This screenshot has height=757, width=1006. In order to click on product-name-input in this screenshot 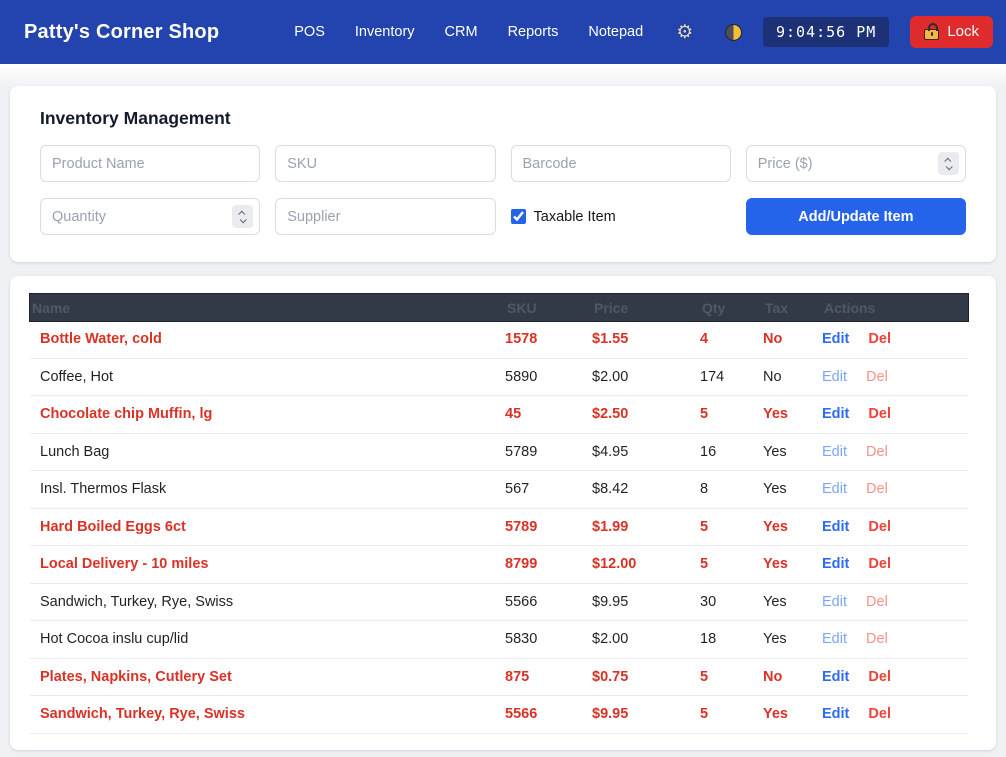, I will do `click(150, 163)`.